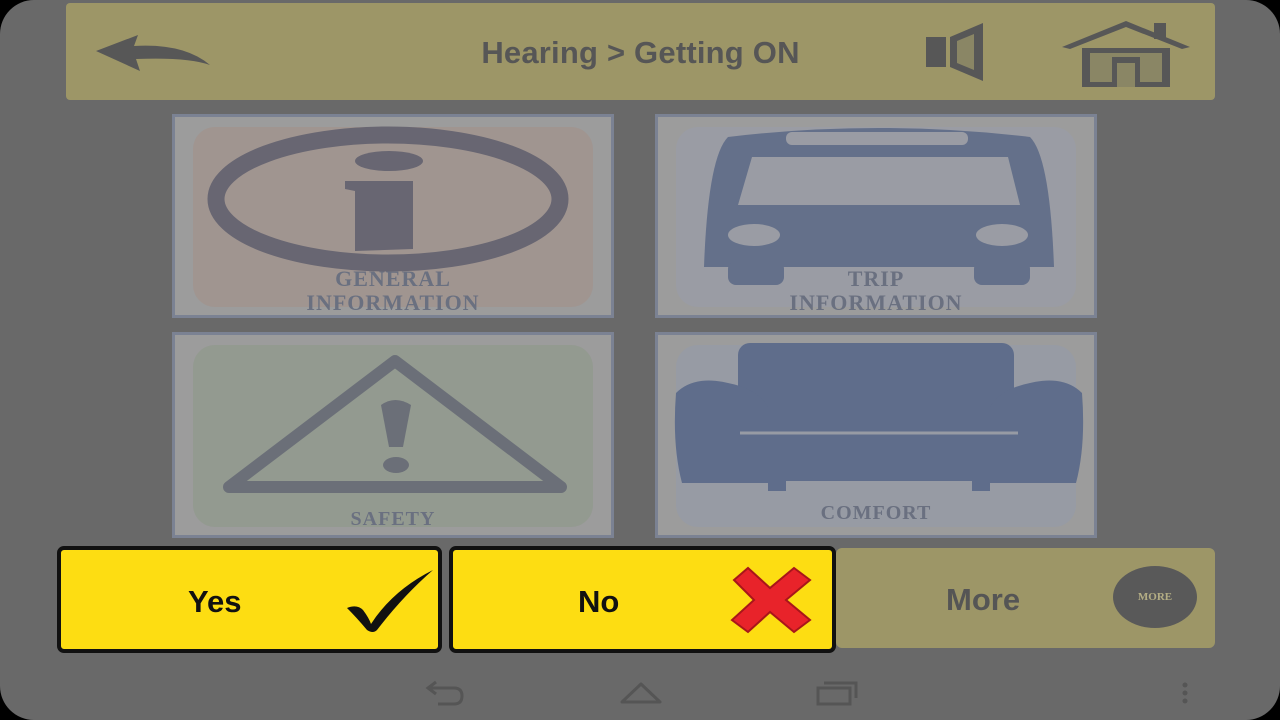 The width and height of the screenshot is (1280, 720). Describe the element at coordinates (599, 601) in the screenshot. I see `no-label: No` at that location.